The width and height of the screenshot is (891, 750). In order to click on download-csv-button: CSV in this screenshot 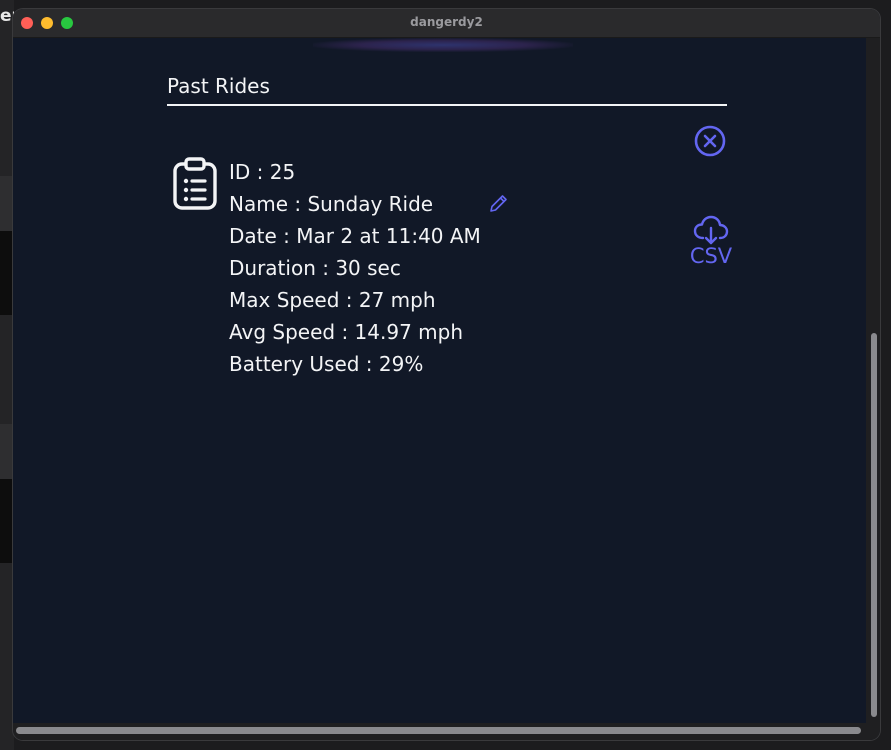, I will do `click(711, 244)`.